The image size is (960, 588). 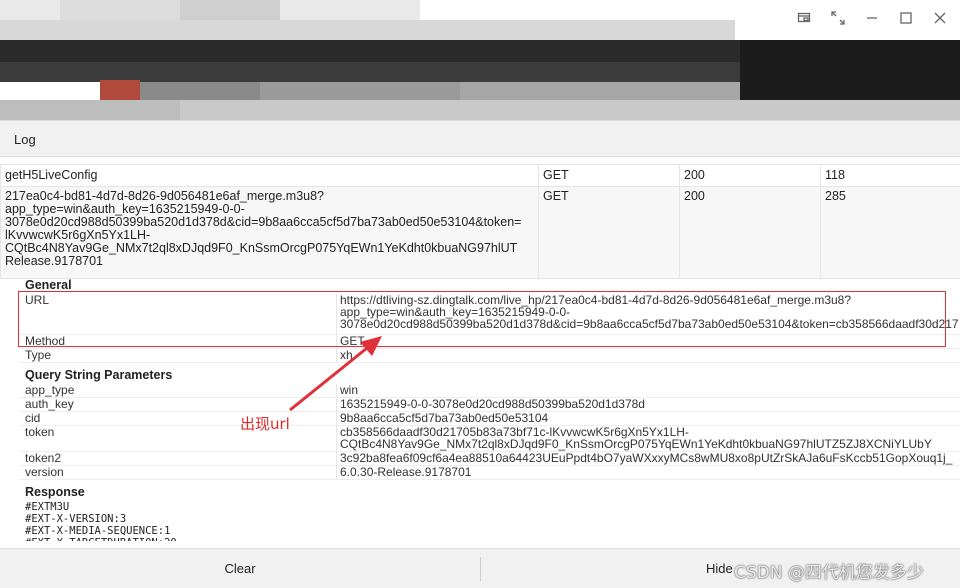 I want to click on url-highlight-box, so click(x=482, y=319).